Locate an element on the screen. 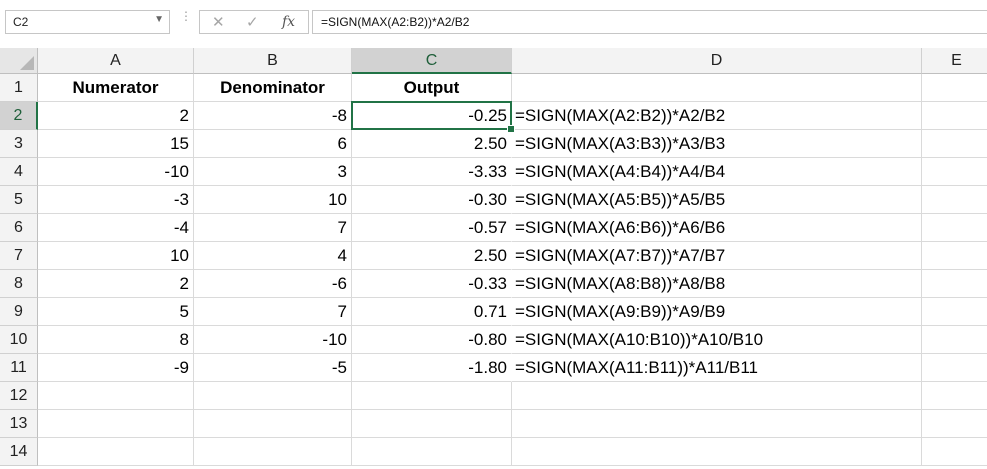 Image resolution: width=987 pixels, height=469 pixels. column-header-c: C is located at coordinates (432, 61).